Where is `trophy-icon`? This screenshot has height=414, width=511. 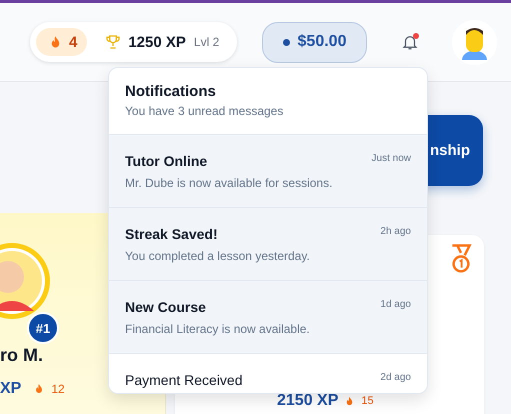 trophy-icon is located at coordinates (113, 42).